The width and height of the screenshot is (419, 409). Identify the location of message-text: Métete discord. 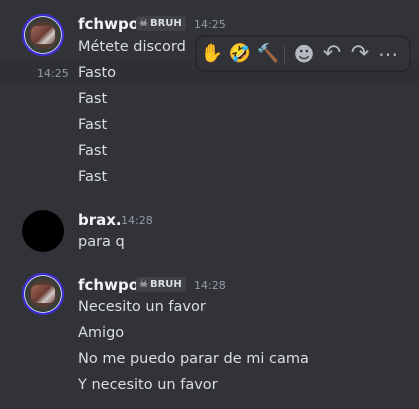
(132, 47).